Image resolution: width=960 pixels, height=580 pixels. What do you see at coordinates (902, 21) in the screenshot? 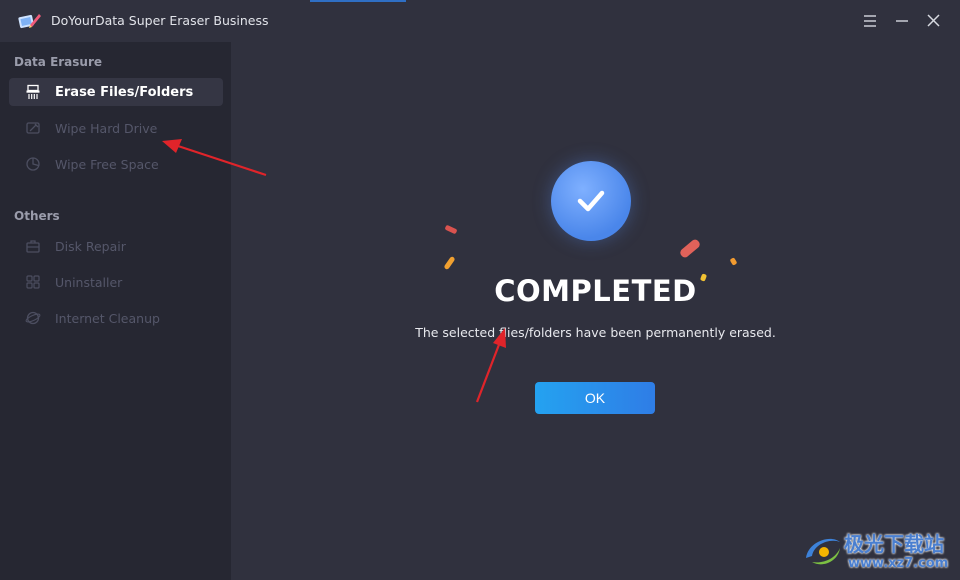
I see `minimize-icon` at bounding box center [902, 21].